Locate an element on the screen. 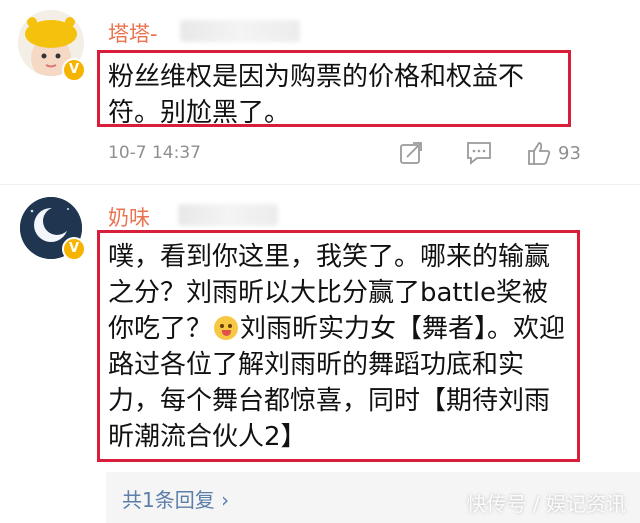  share-icon is located at coordinates (411, 155).